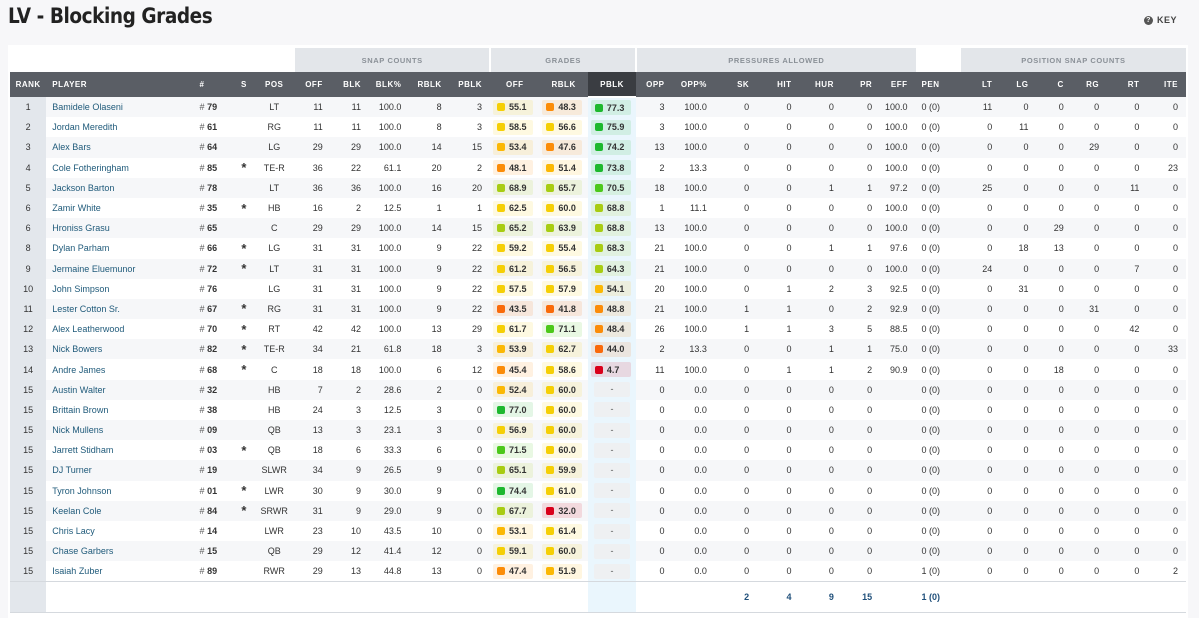  What do you see at coordinates (120, 107) in the screenshot?
I see `player-link: Bamidele Olaseni` at bounding box center [120, 107].